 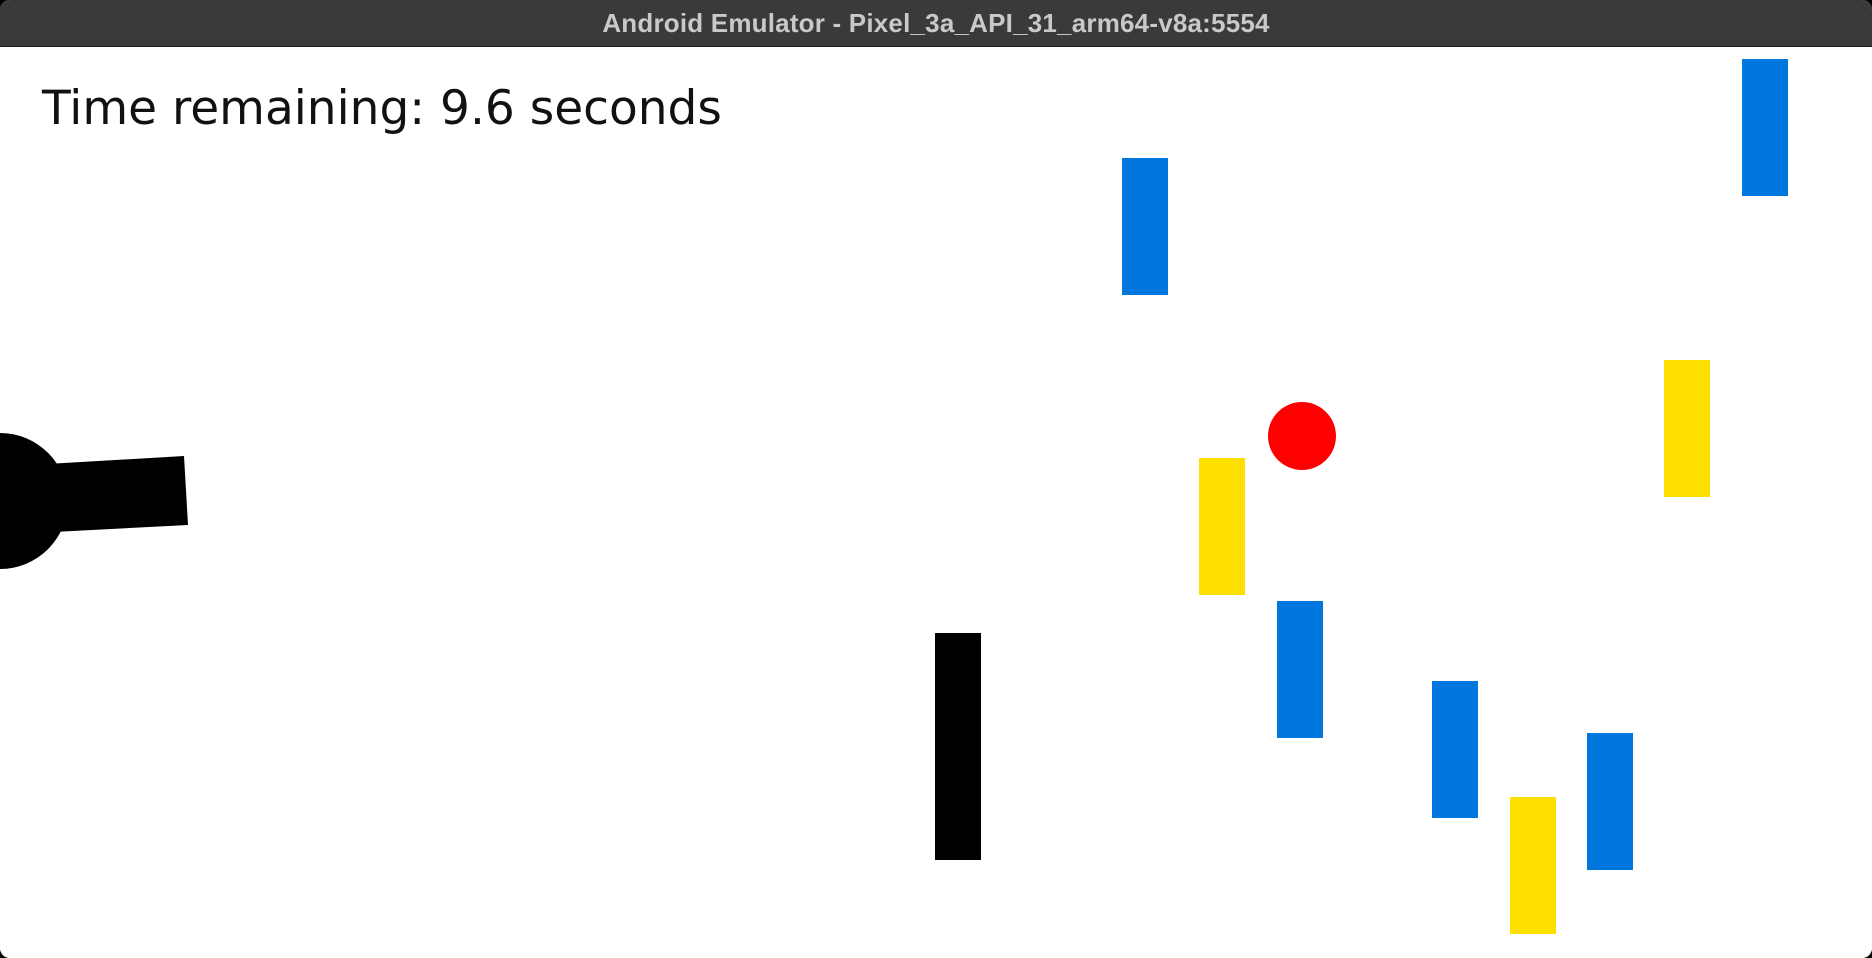 I want to click on cannon-barrel, so click(x=109, y=494).